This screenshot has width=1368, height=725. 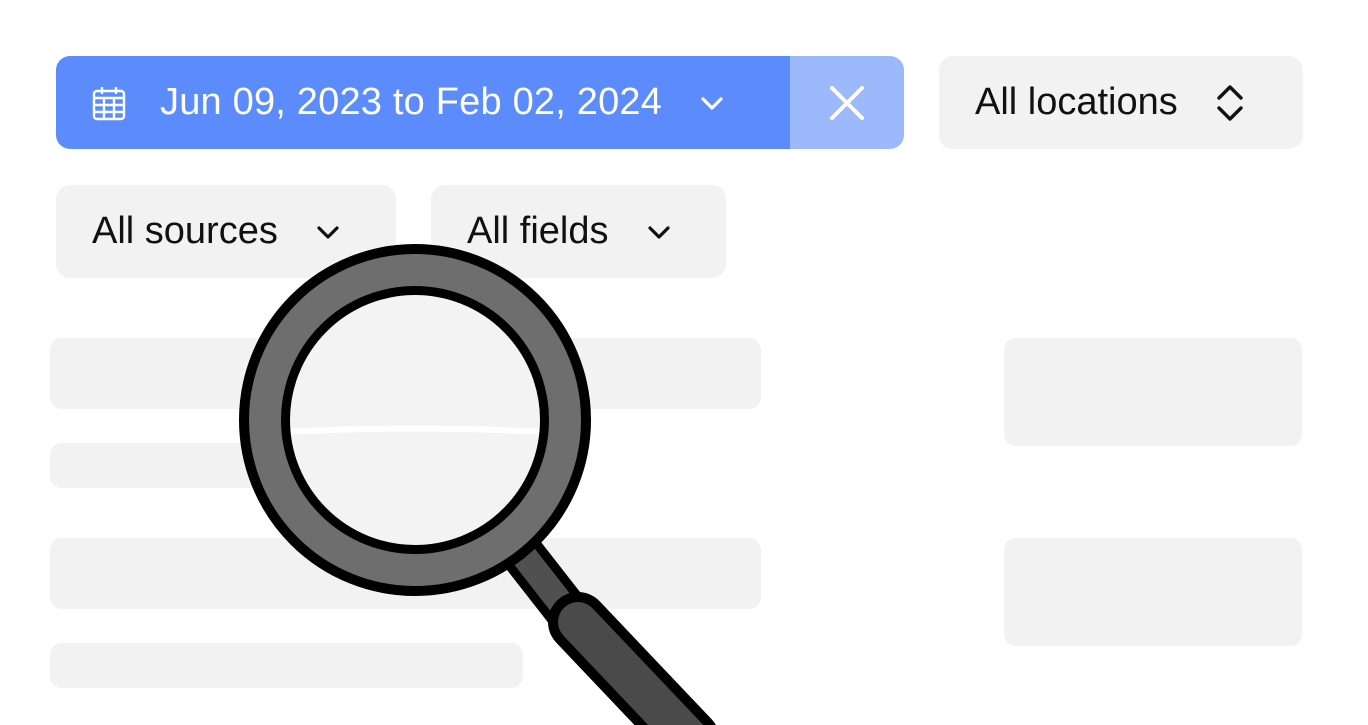 I want to click on date-range-button: Jun 09, 2023 to Feb 02, 2024, so click(x=423, y=102).